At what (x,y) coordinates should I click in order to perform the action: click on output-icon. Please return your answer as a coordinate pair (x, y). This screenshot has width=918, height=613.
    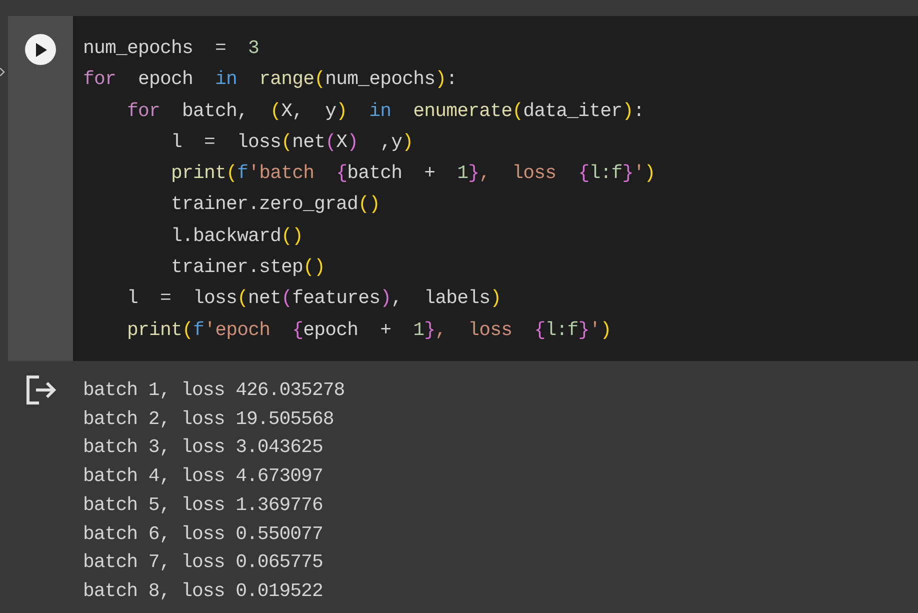
    Looking at the image, I should click on (40, 390).